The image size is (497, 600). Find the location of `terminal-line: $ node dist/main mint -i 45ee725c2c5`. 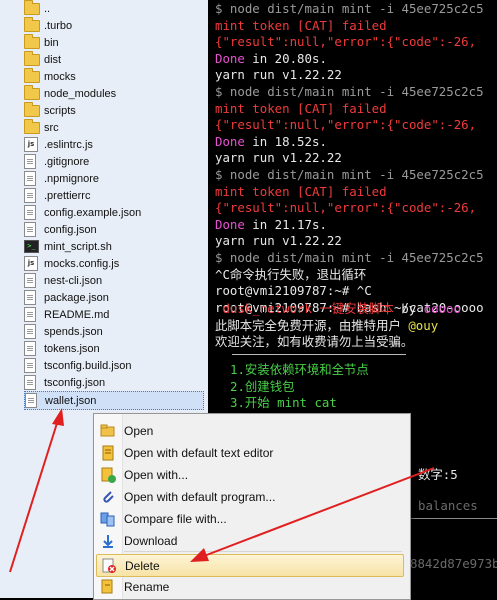

terminal-line: $ node dist/main mint -i 45ee725c2c5 is located at coordinates (349, 257).